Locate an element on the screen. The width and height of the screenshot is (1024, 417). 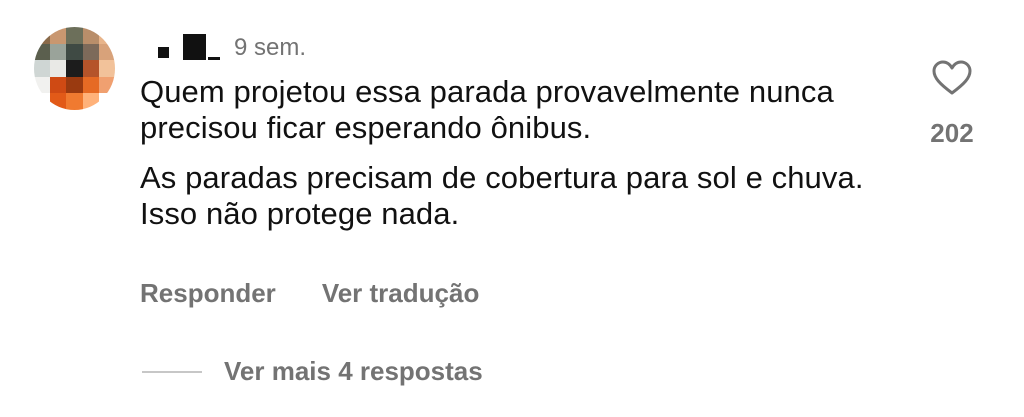
like-control: 202 is located at coordinates (952, 104).